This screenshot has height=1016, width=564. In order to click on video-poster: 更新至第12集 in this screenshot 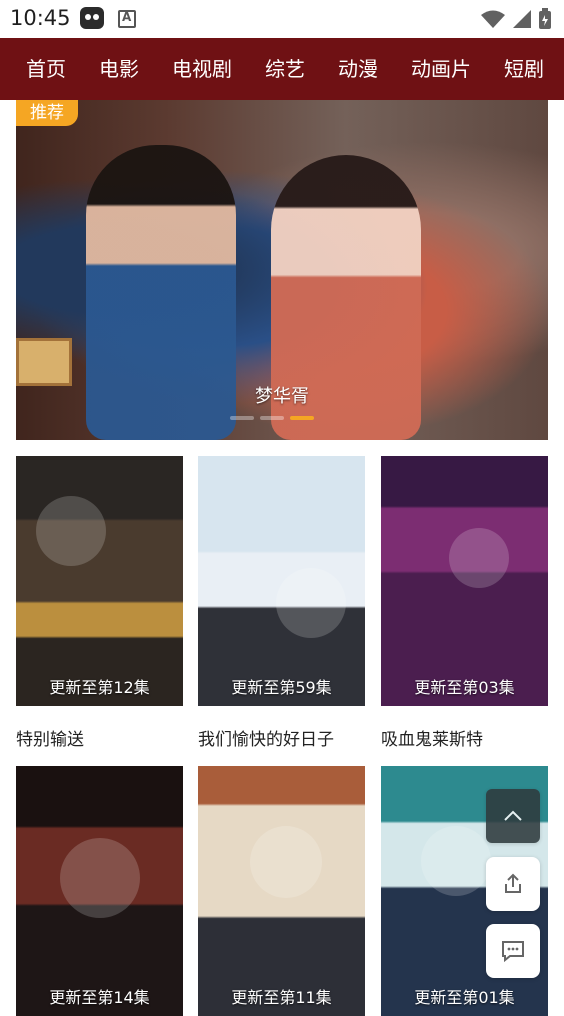, I will do `click(99, 581)`.